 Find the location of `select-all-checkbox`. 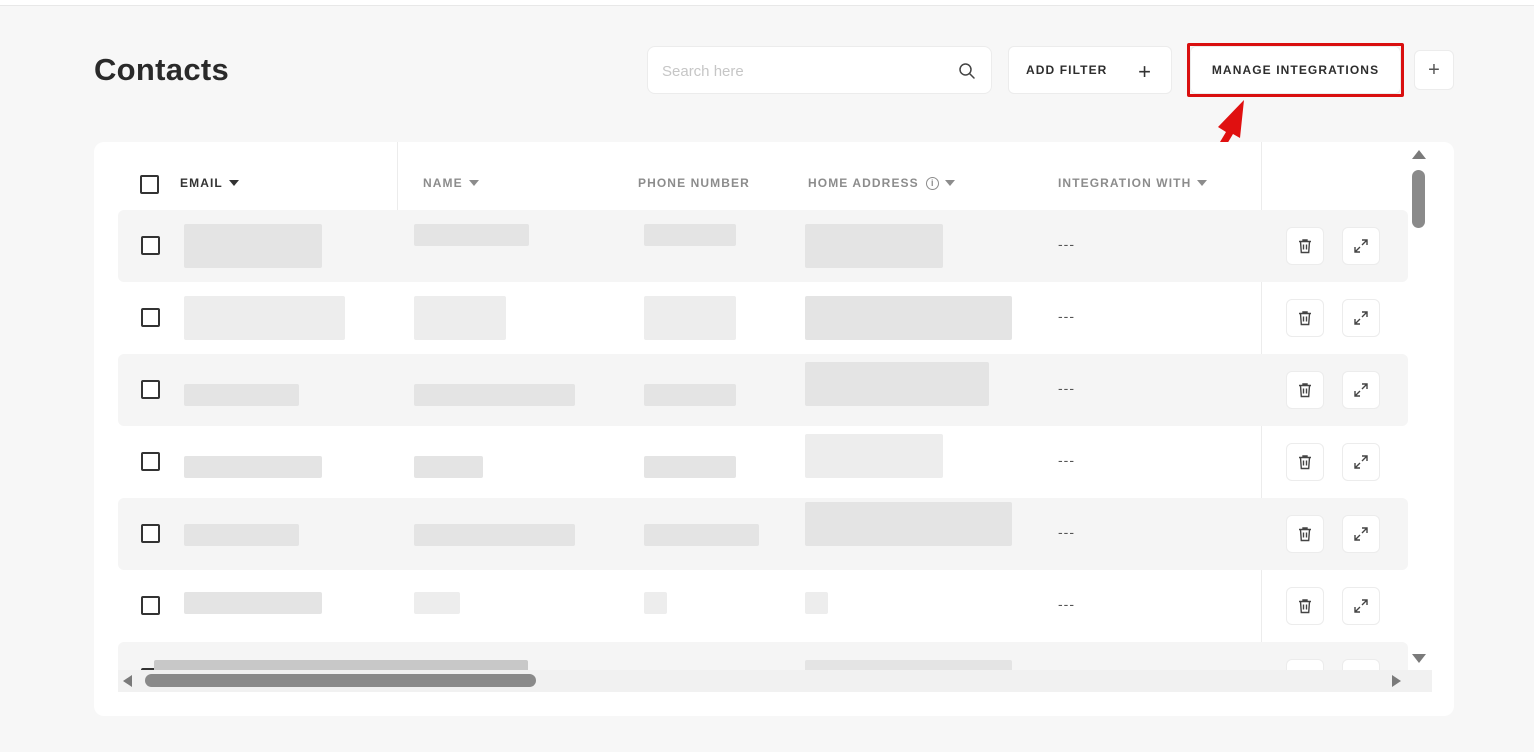

select-all-checkbox is located at coordinates (149, 184).